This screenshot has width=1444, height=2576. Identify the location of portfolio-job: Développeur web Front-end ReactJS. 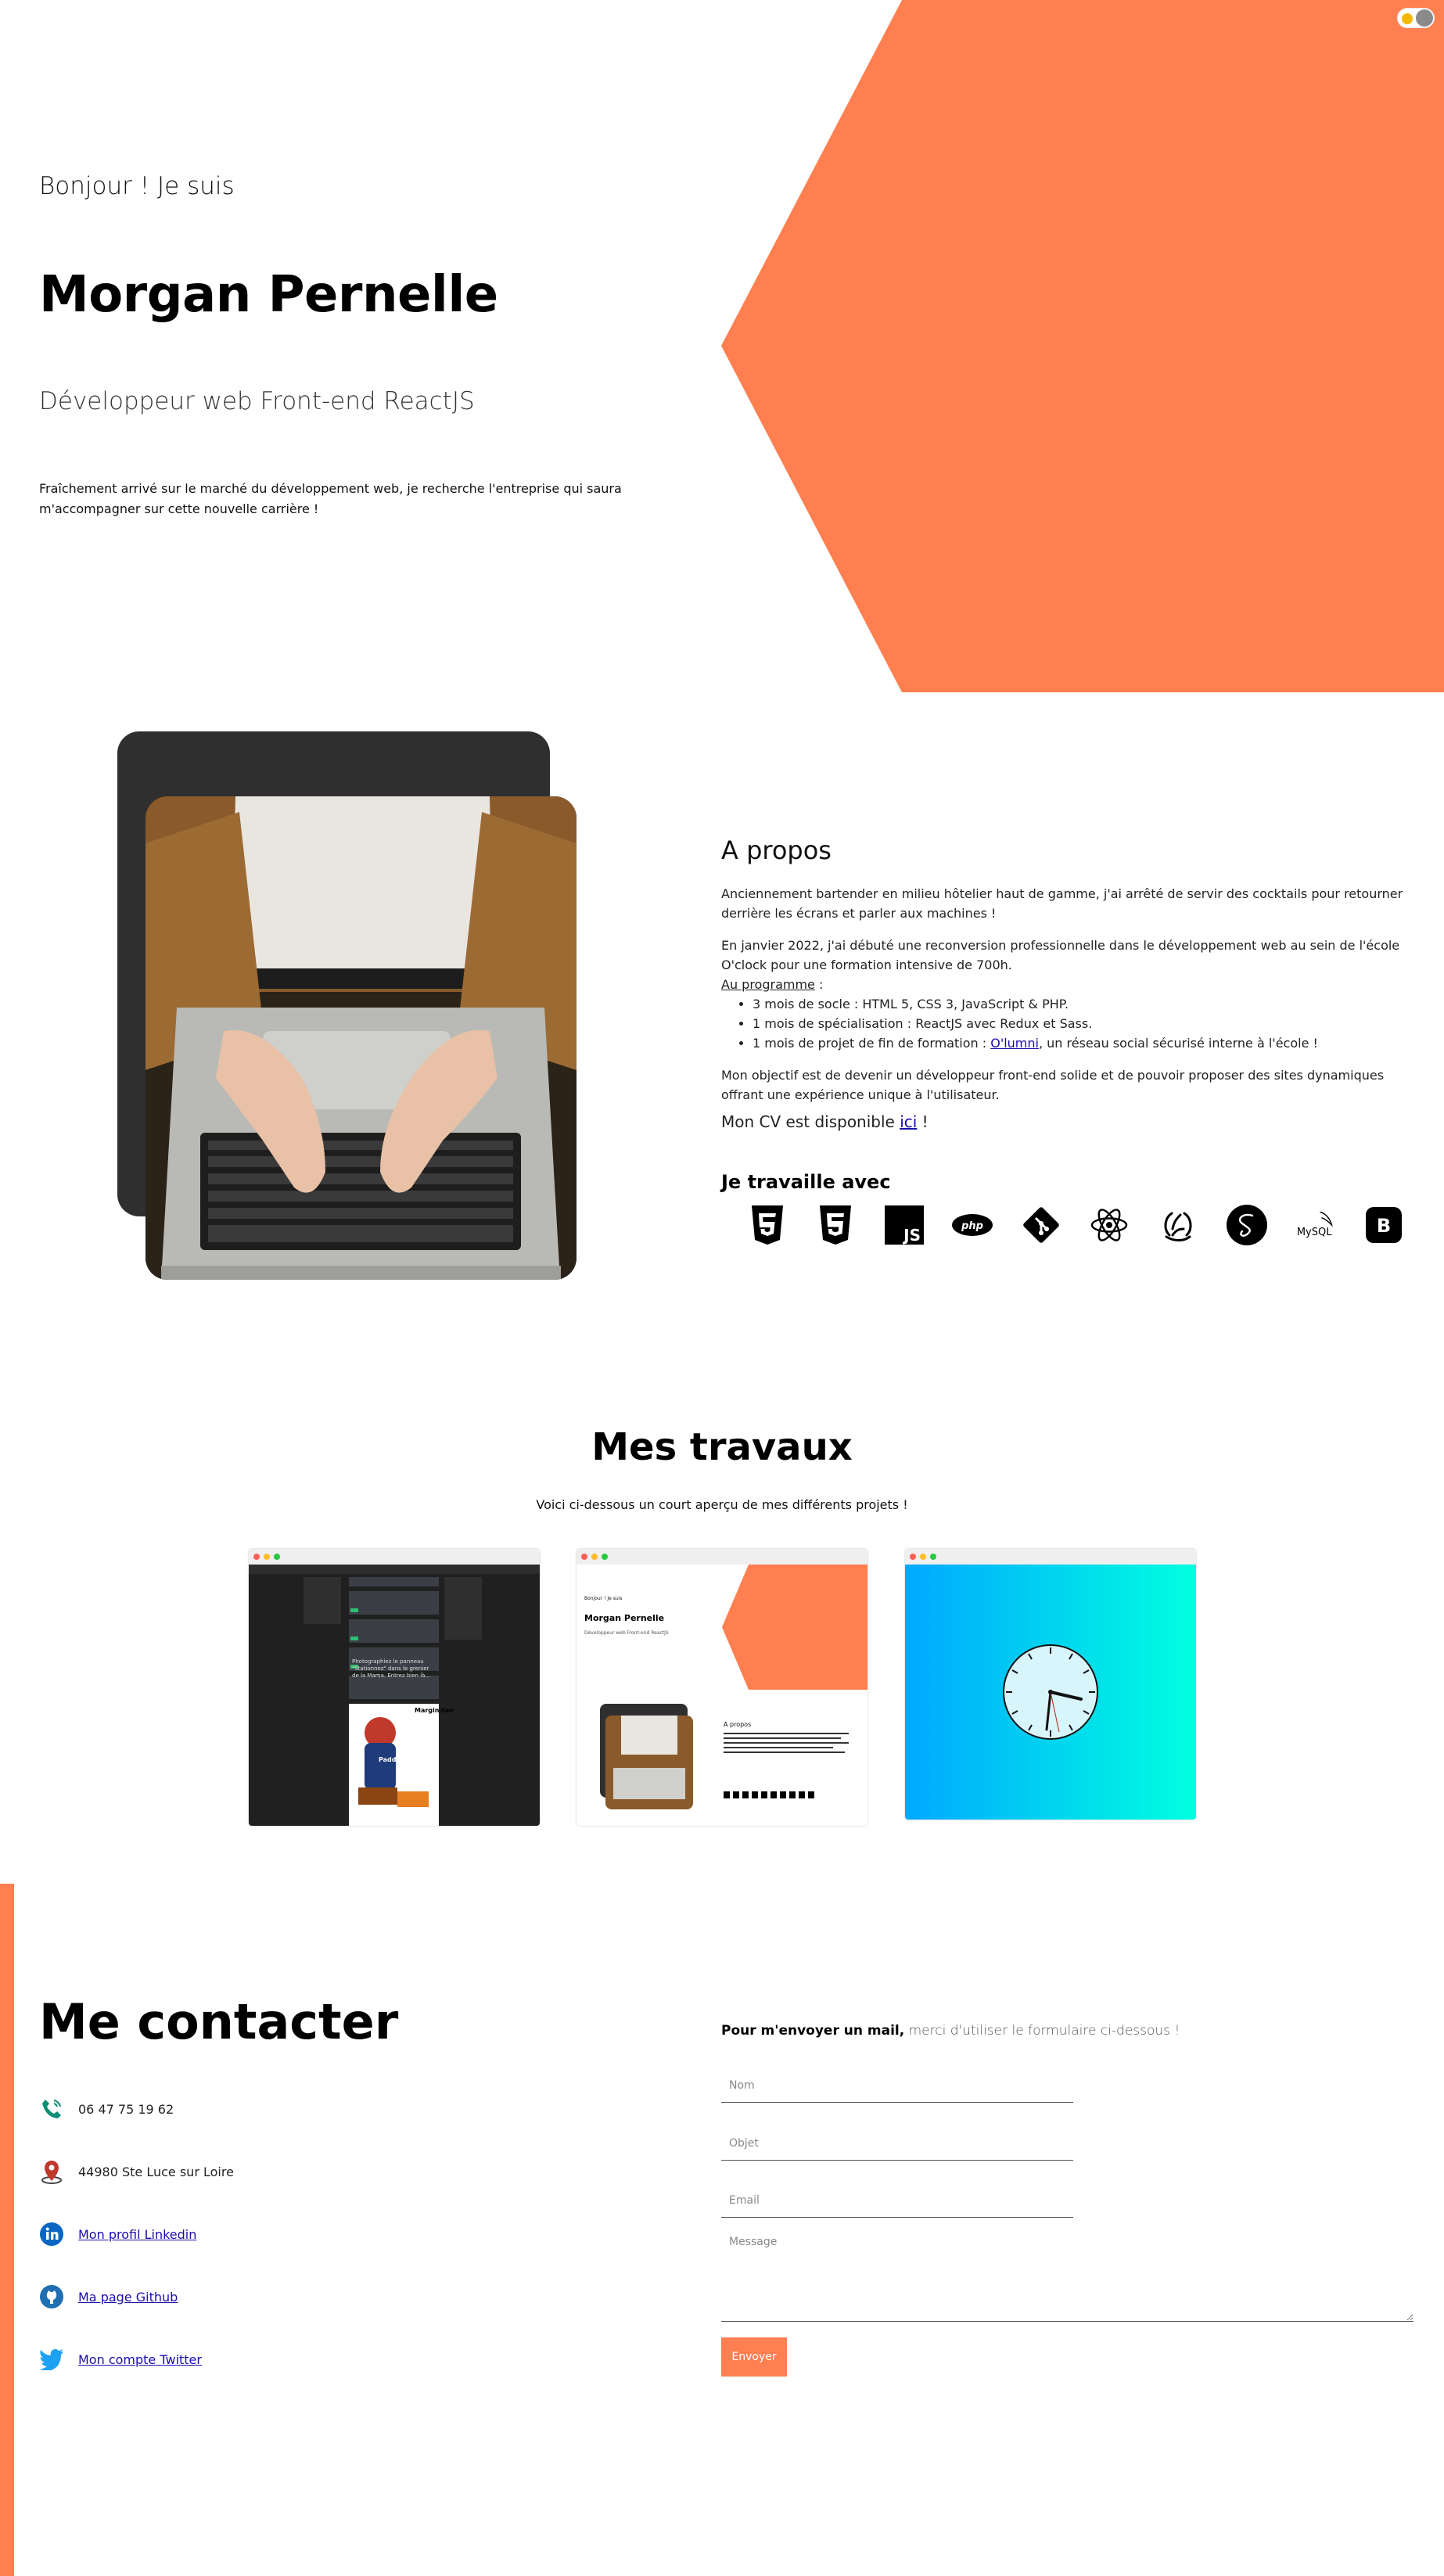
(626, 1633).